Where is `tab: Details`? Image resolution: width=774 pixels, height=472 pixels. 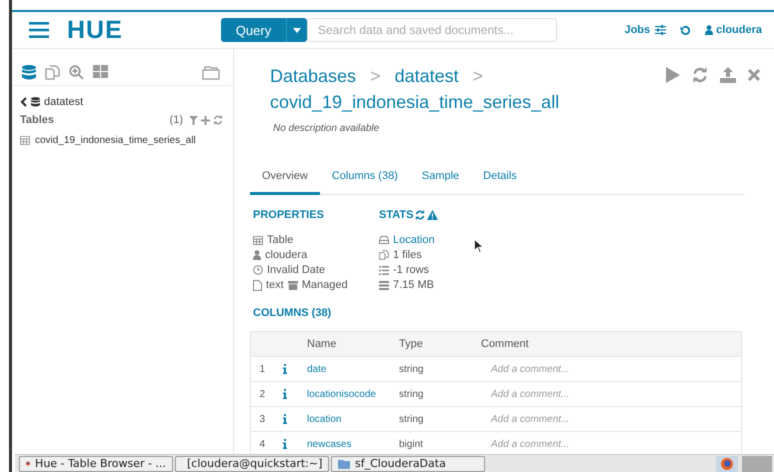 tab: Details is located at coordinates (500, 179).